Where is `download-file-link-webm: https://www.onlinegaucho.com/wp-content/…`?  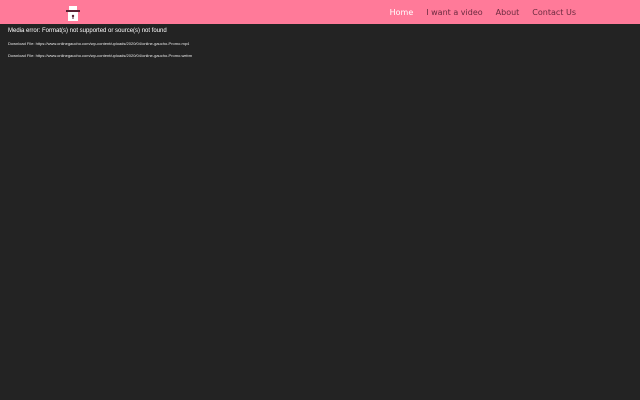 download-file-link-webm: https://www.onlinegaucho.com/wp-content/… is located at coordinates (114, 55).